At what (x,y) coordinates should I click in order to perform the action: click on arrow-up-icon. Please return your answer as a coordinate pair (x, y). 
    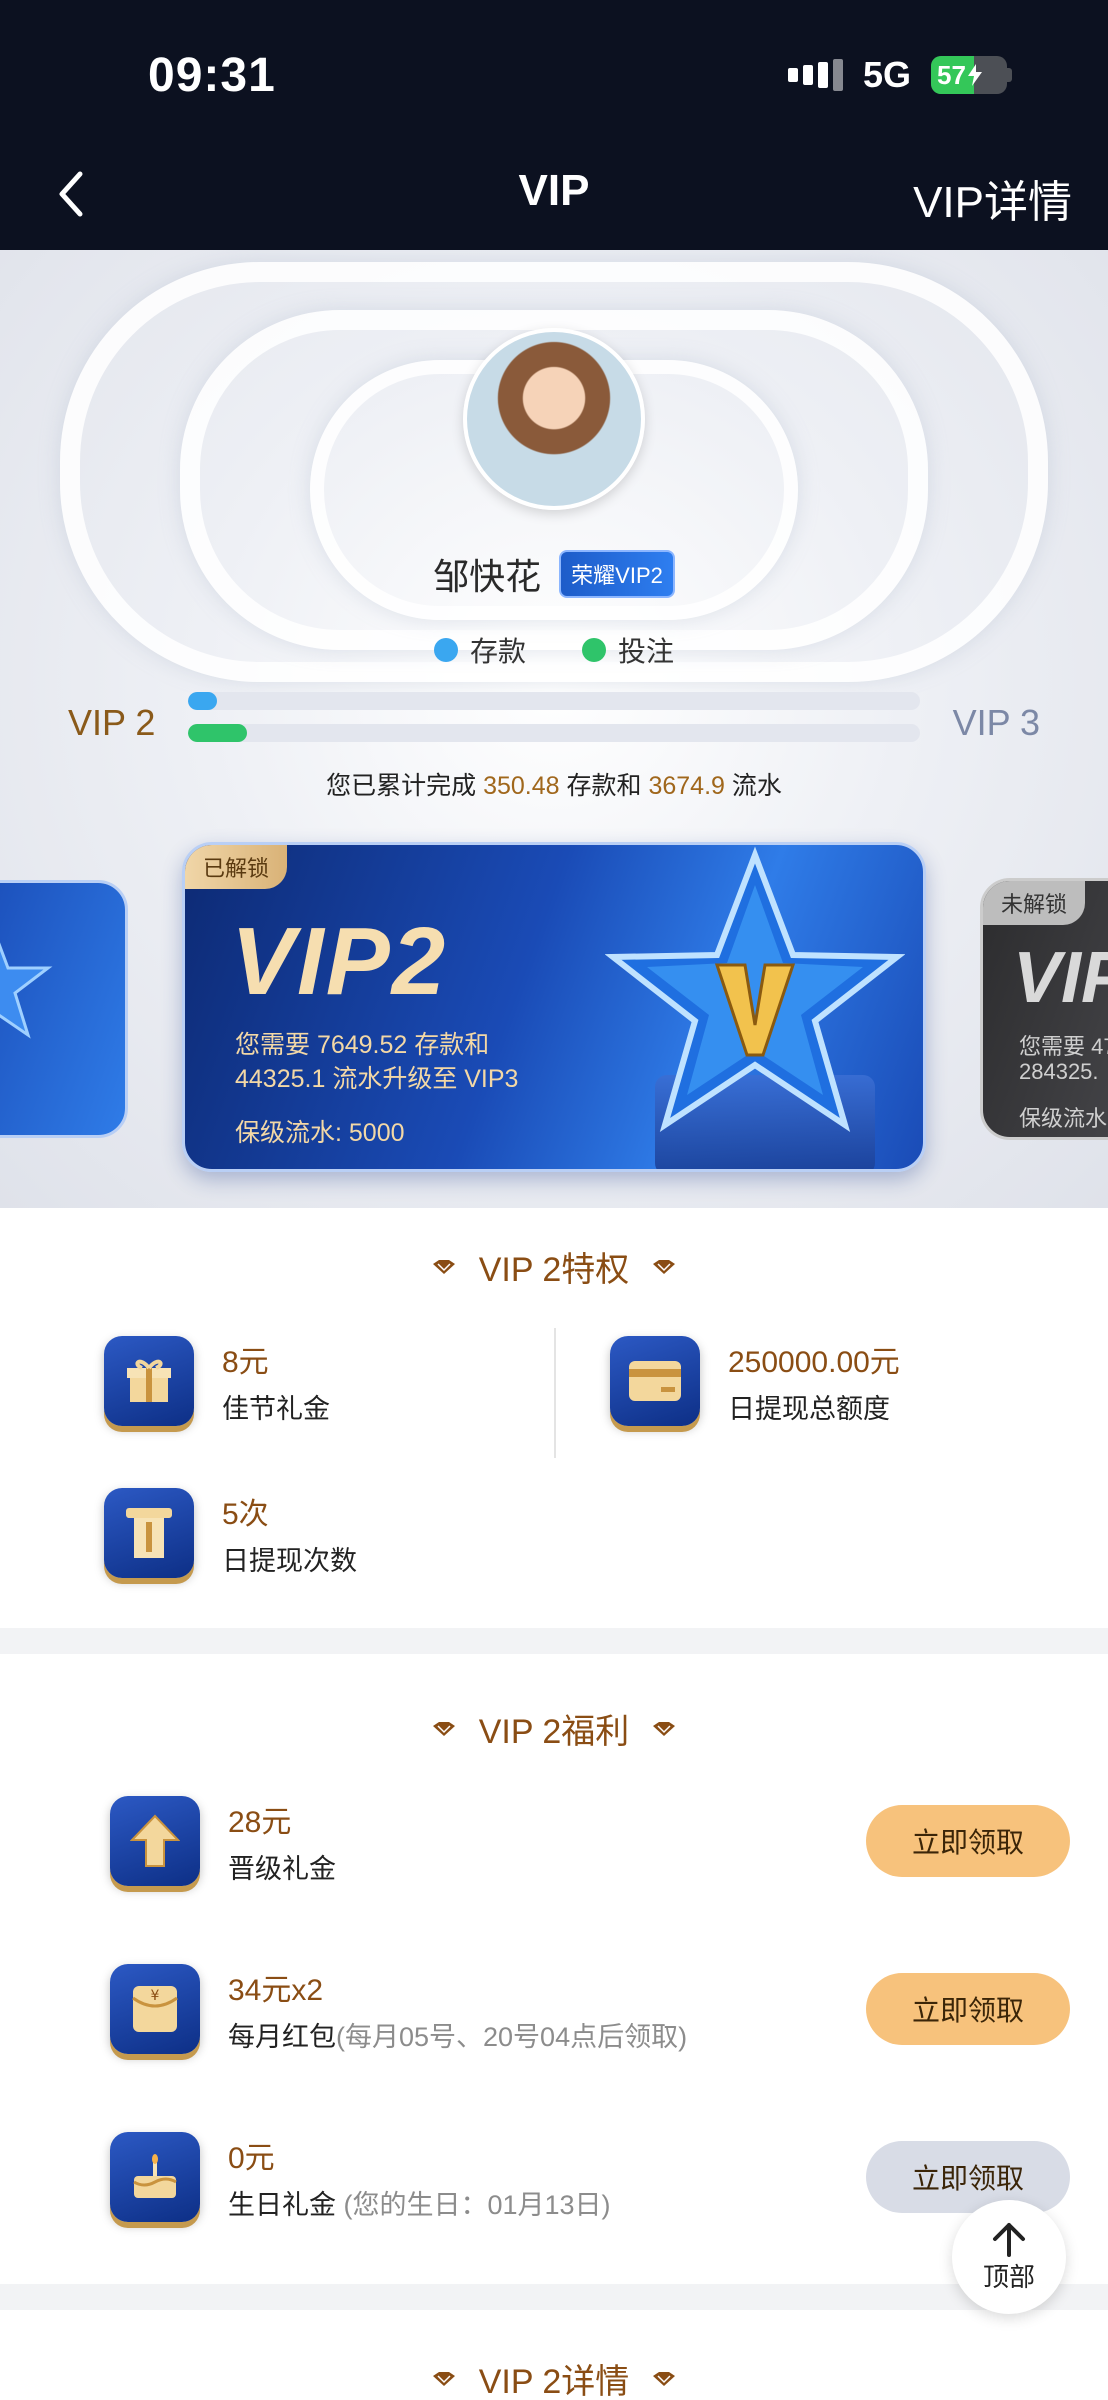
    Looking at the image, I should click on (1009, 2239).